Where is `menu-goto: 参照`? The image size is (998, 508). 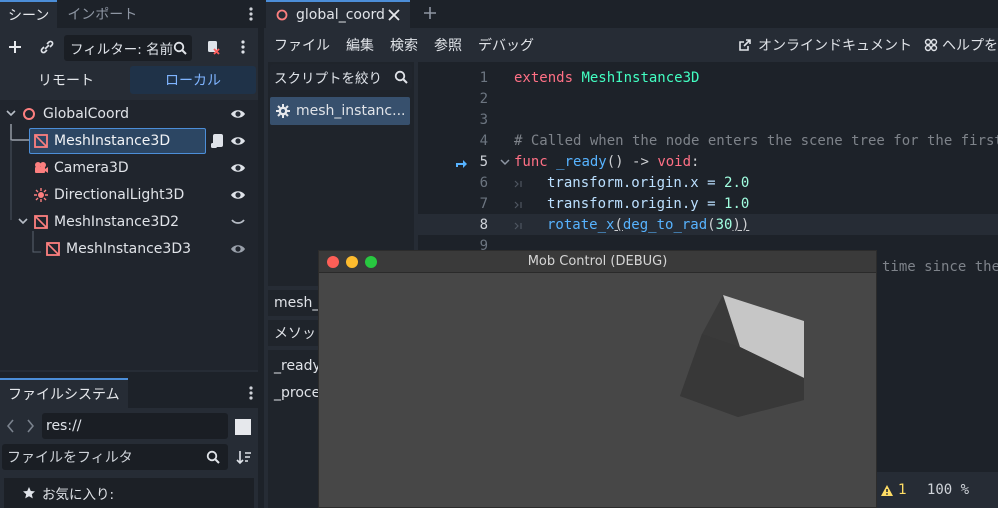 menu-goto: 参照 is located at coordinates (448, 45).